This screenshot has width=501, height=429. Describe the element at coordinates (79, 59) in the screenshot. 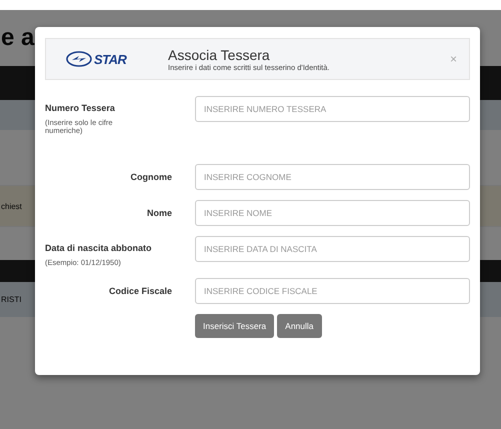

I see `logo-icon` at that location.